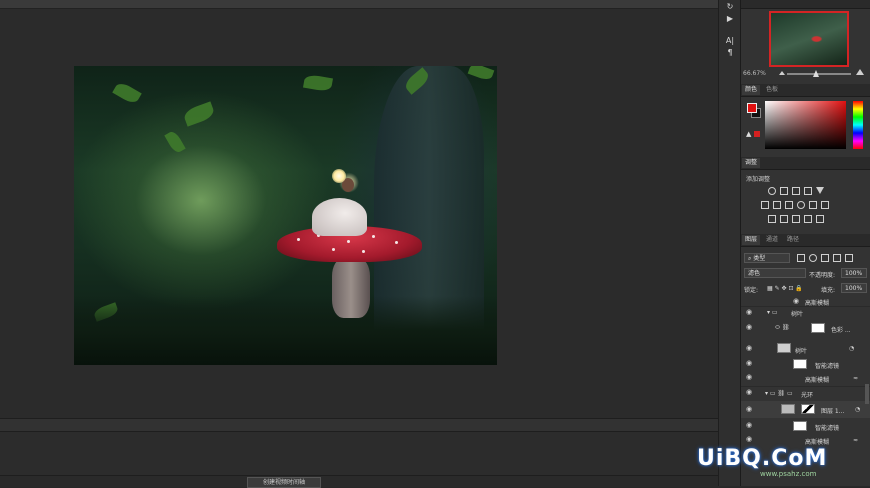  Describe the element at coordinates (784, 191) in the screenshot. I see `levels-icon` at that location.